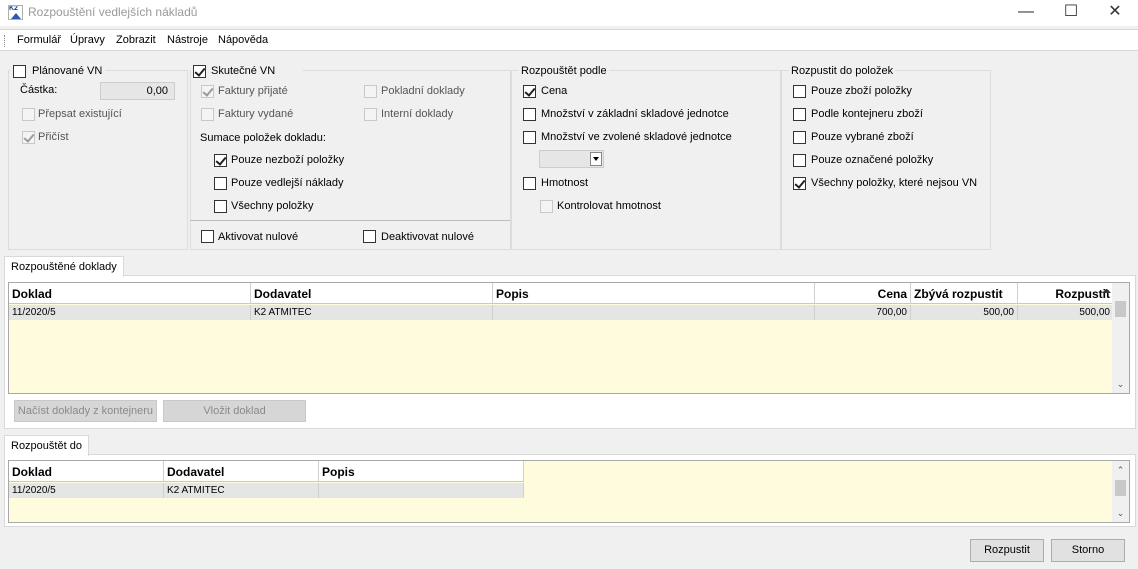 The width and height of the screenshot is (1138, 569). Describe the element at coordinates (863, 312) in the screenshot. I see `cell-cena: 700,00` at that location.